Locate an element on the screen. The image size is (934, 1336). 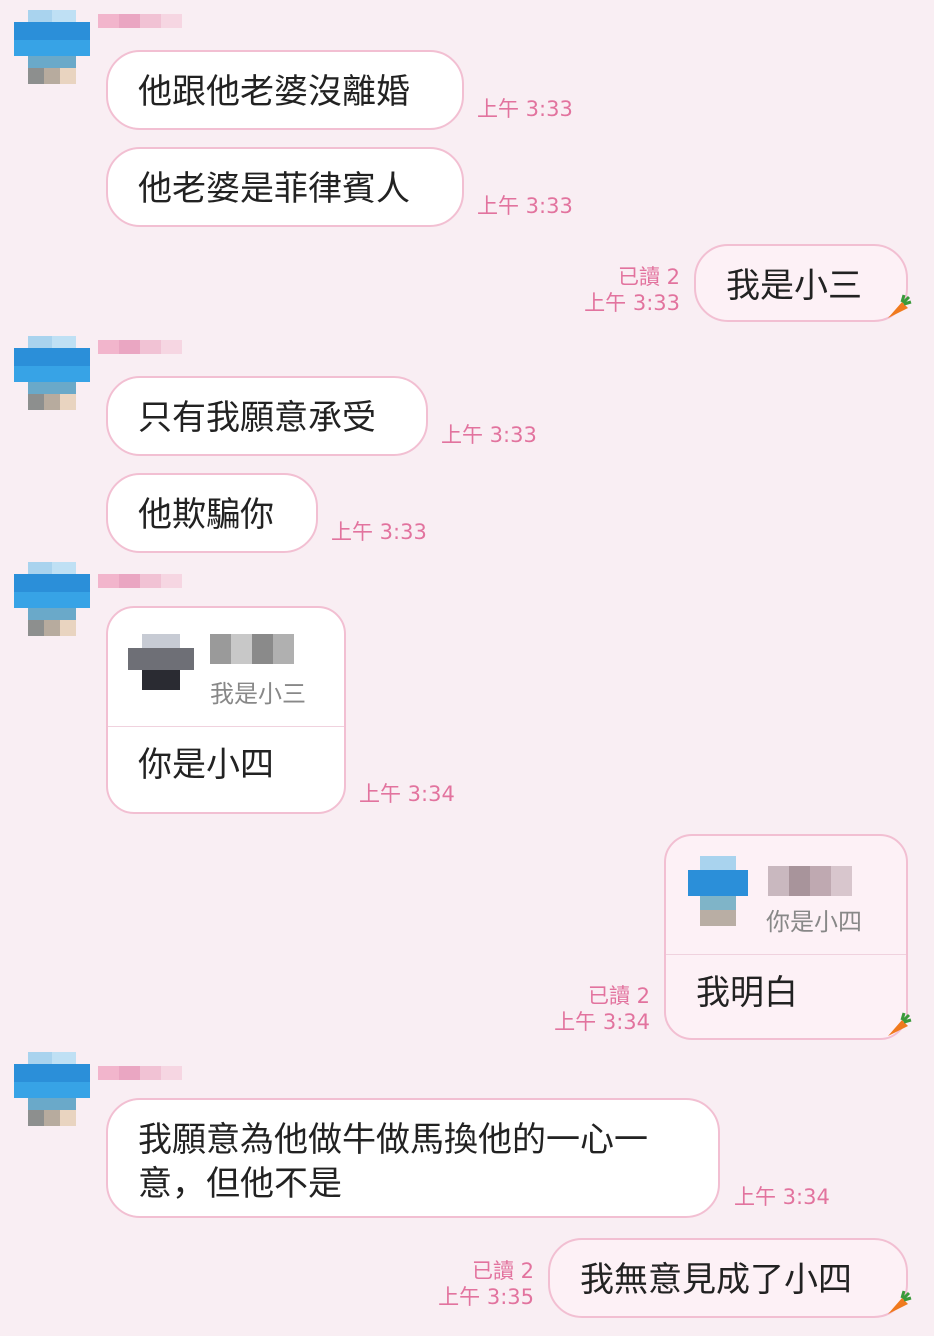
message-bubble: 我是小三 is located at coordinates (801, 283).